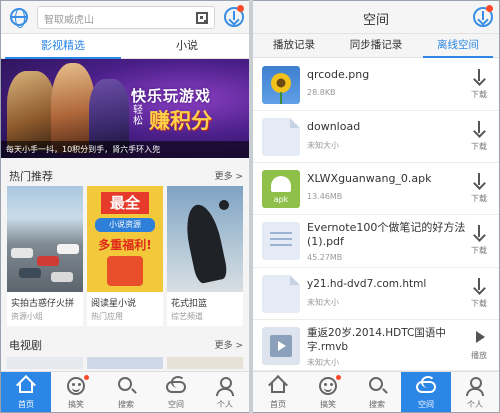  Describe the element at coordinates (27, 316) in the screenshot. I see `card-subtitle: 资源小组` at that location.